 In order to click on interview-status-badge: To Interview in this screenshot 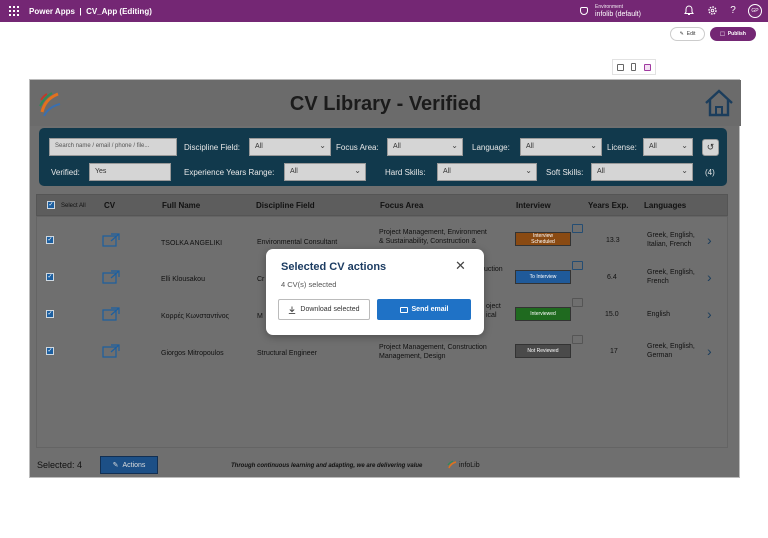, I will do `click(543, 277)`.